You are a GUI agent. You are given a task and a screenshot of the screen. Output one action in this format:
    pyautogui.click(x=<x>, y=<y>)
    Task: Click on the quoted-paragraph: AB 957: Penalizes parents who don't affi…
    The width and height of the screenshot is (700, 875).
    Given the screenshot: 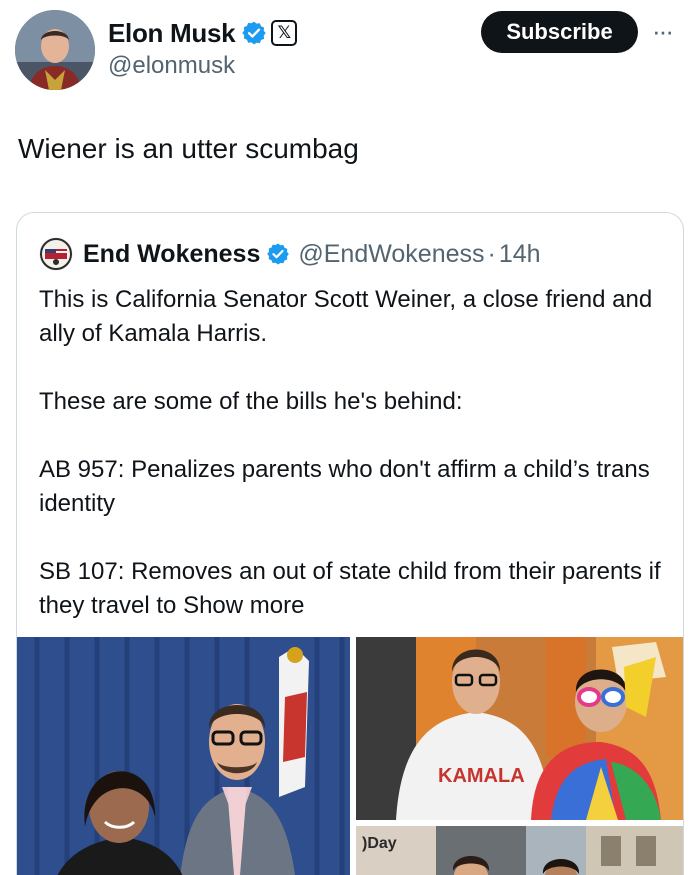 What is the action you would take?
    pyautogui.click(x=344, y=486)
    